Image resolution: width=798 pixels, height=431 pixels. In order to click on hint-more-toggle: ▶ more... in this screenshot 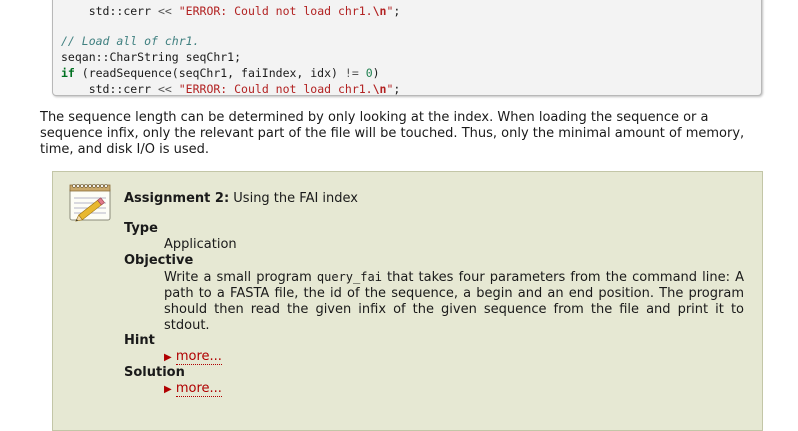, I will do `click(193, 357)`.